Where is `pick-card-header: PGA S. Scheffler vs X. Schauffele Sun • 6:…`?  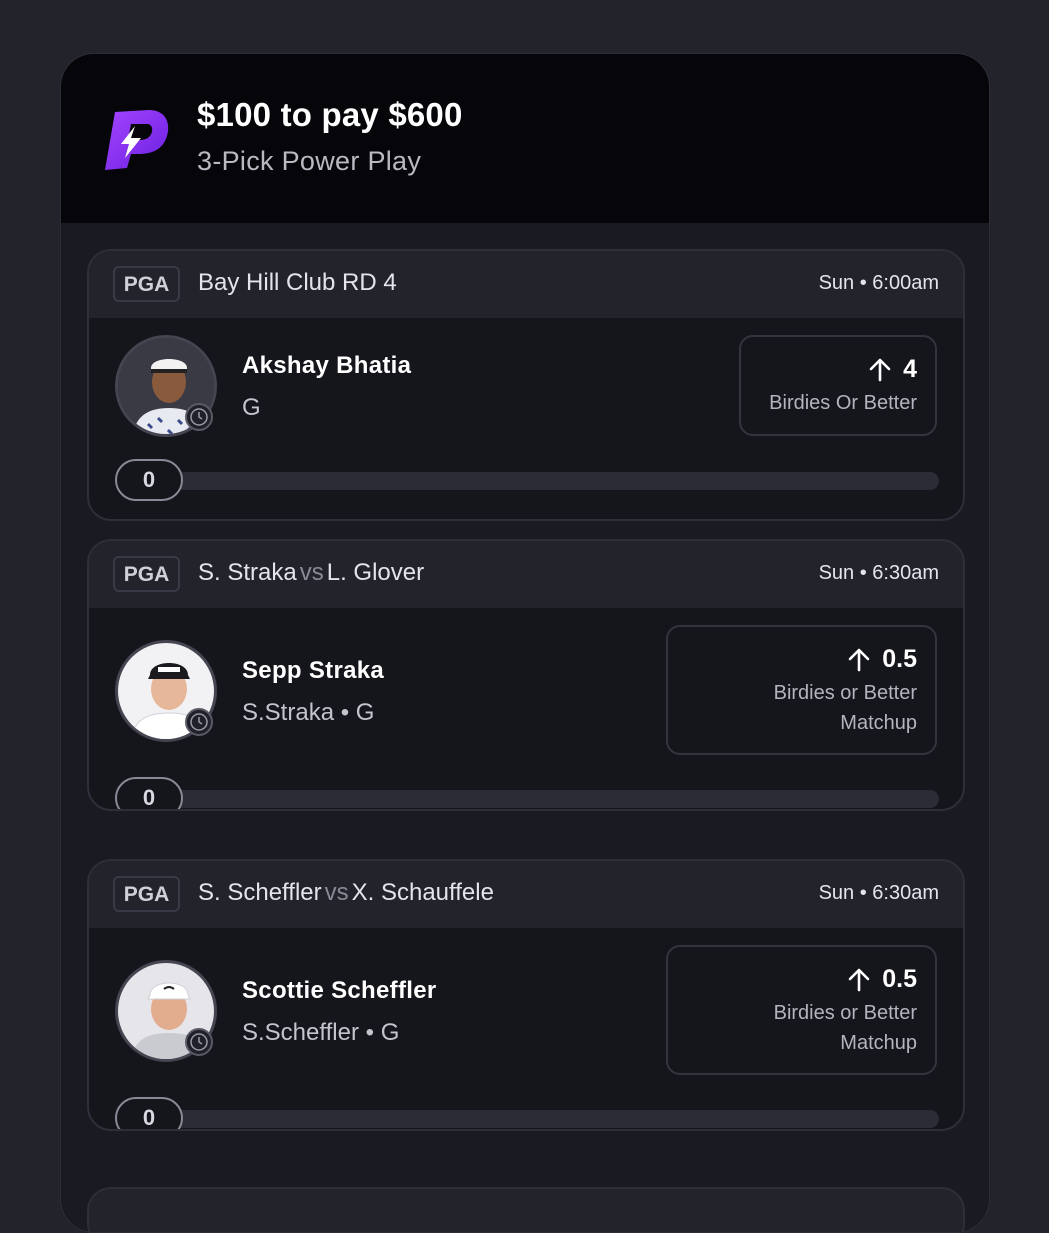
pick-card-header: PGA S. Scheffler vs X. Schauffele Sun • 6:… is located at coordinates (526, 894).